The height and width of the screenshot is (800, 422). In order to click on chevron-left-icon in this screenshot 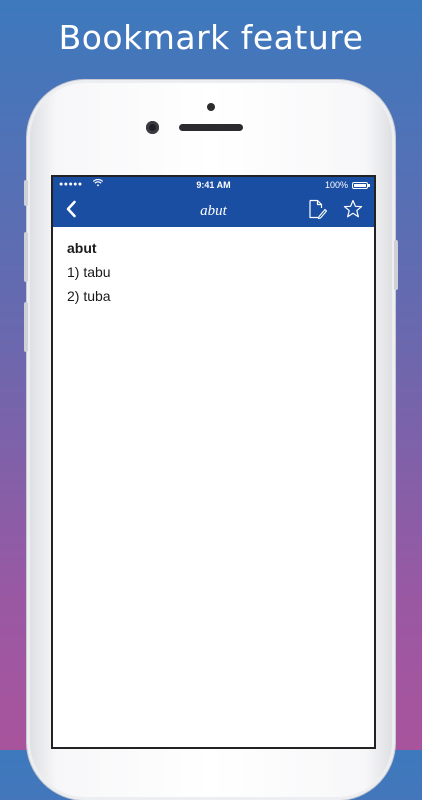, I will do `click(71, 211)`.